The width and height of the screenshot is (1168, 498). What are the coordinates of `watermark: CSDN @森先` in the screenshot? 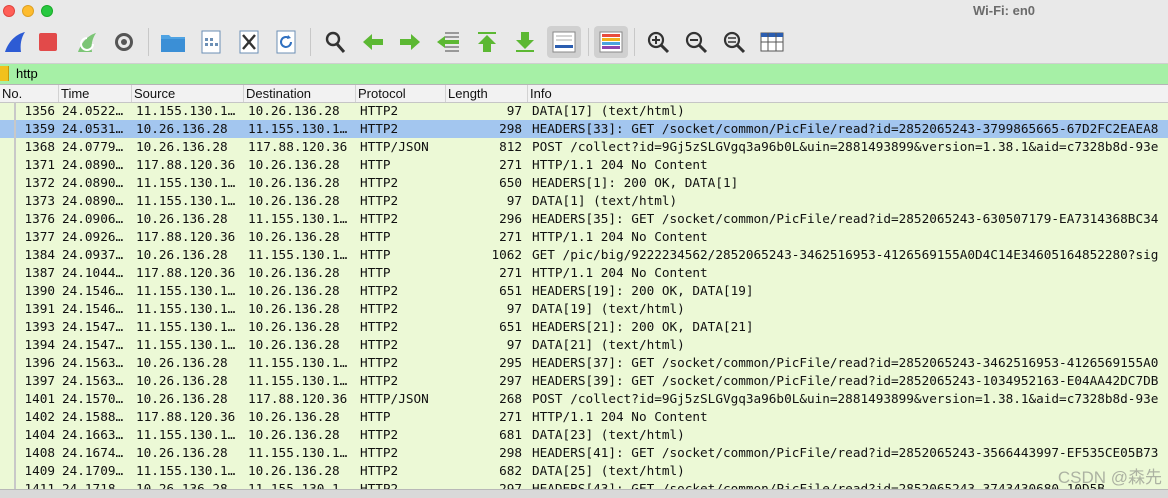 It's located at (1109, 477).